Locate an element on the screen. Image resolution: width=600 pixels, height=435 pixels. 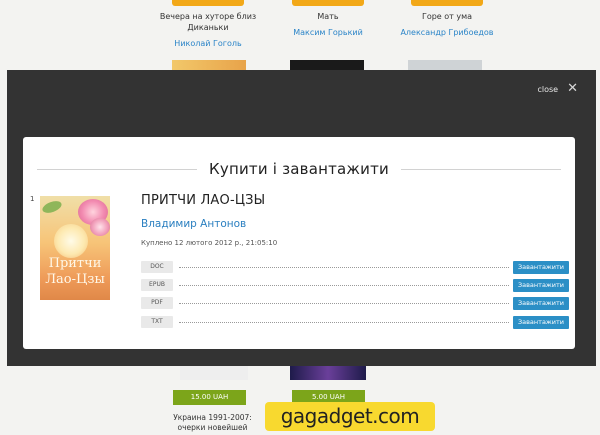
book-cover: Притчи Лао-Цзы is located at coordinates (75, 248).